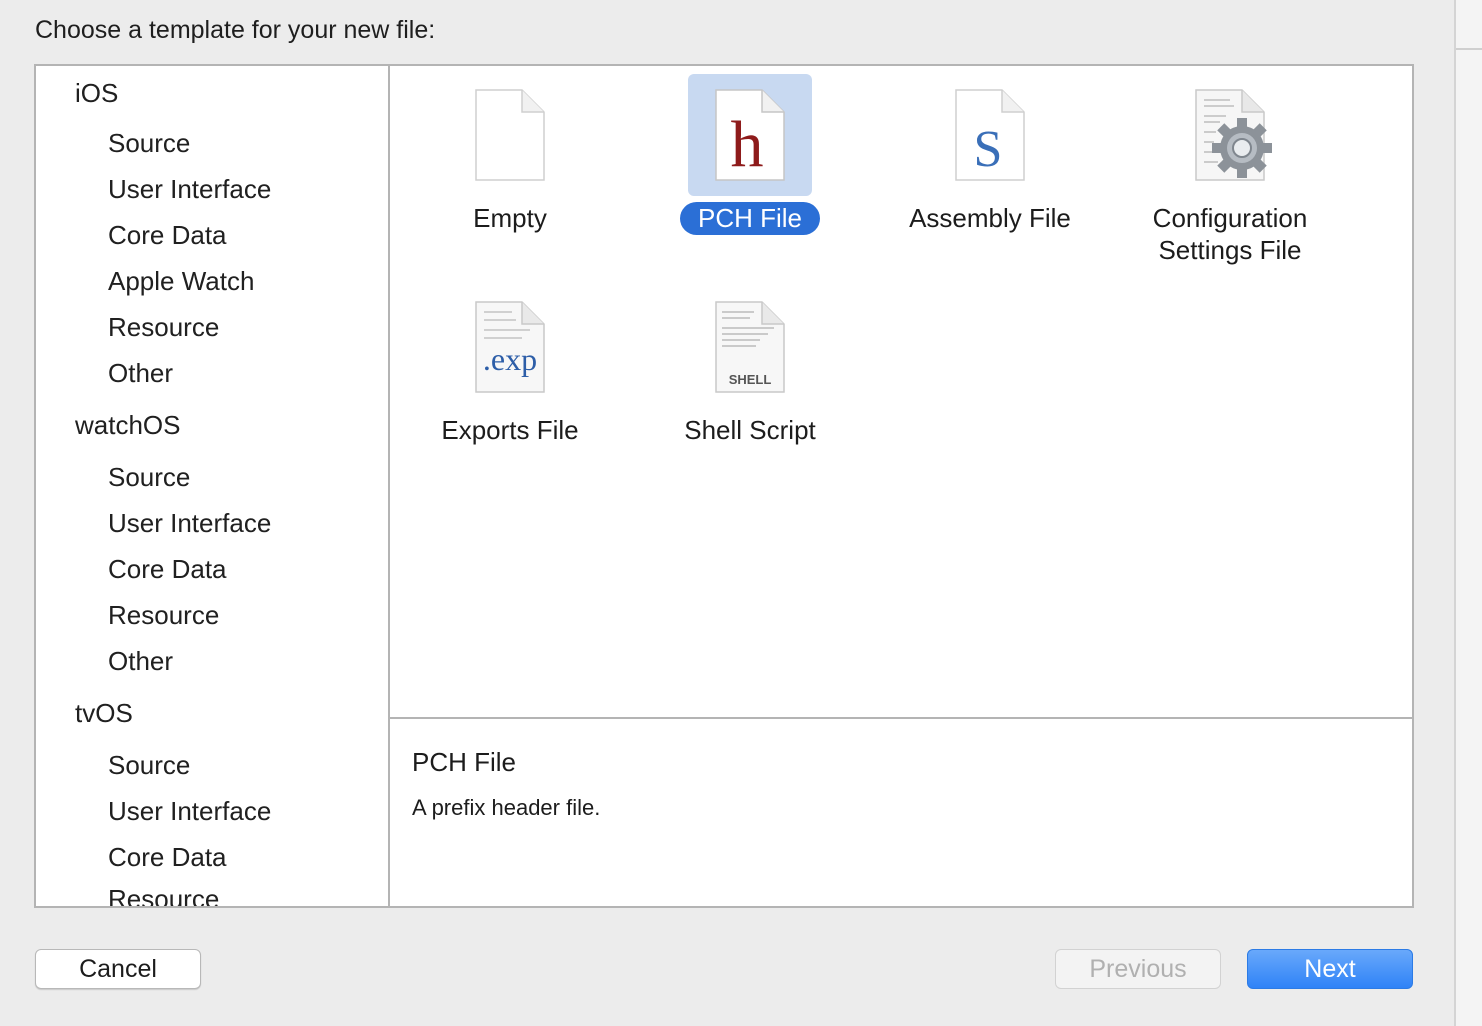  I want to click on sidebar-item-watchos-other: Other, so click(140, 661).